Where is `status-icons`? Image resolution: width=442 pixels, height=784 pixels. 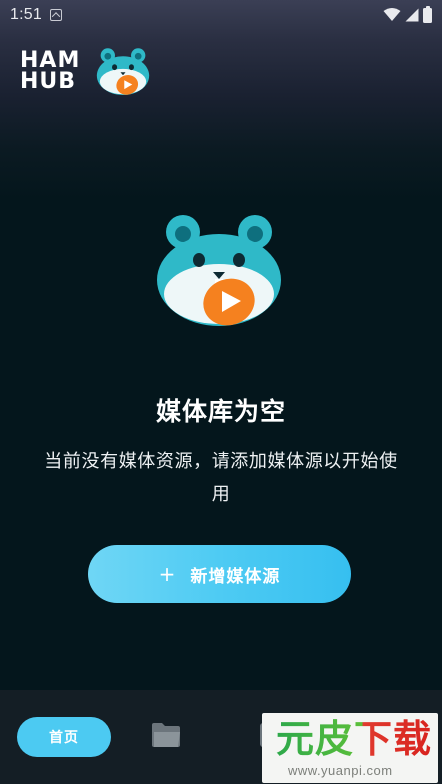 status-icons is located at coordinates (407, 14).